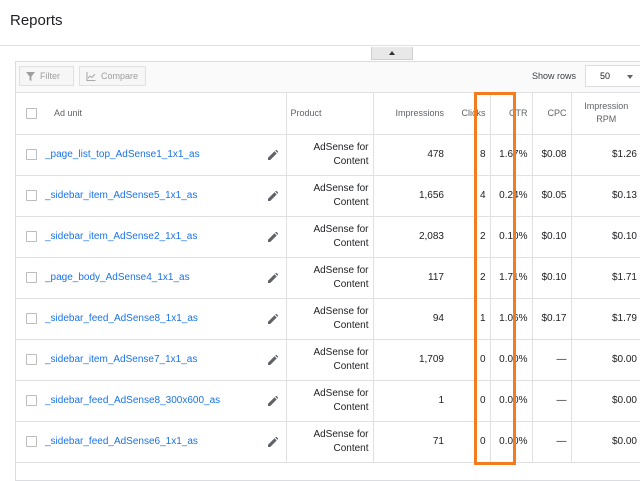  Describe the element at coordinates (36, 20) in the screenshot. I see `page-title: Reports` at that location.